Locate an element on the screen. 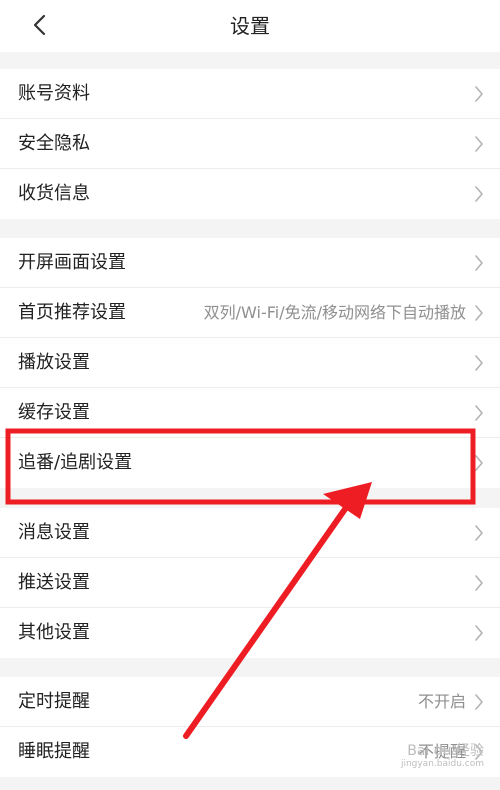 The width and height of the screenshot is (500, 790). row-label: 追番/追剧设置 is located at coordinates (75, 462).